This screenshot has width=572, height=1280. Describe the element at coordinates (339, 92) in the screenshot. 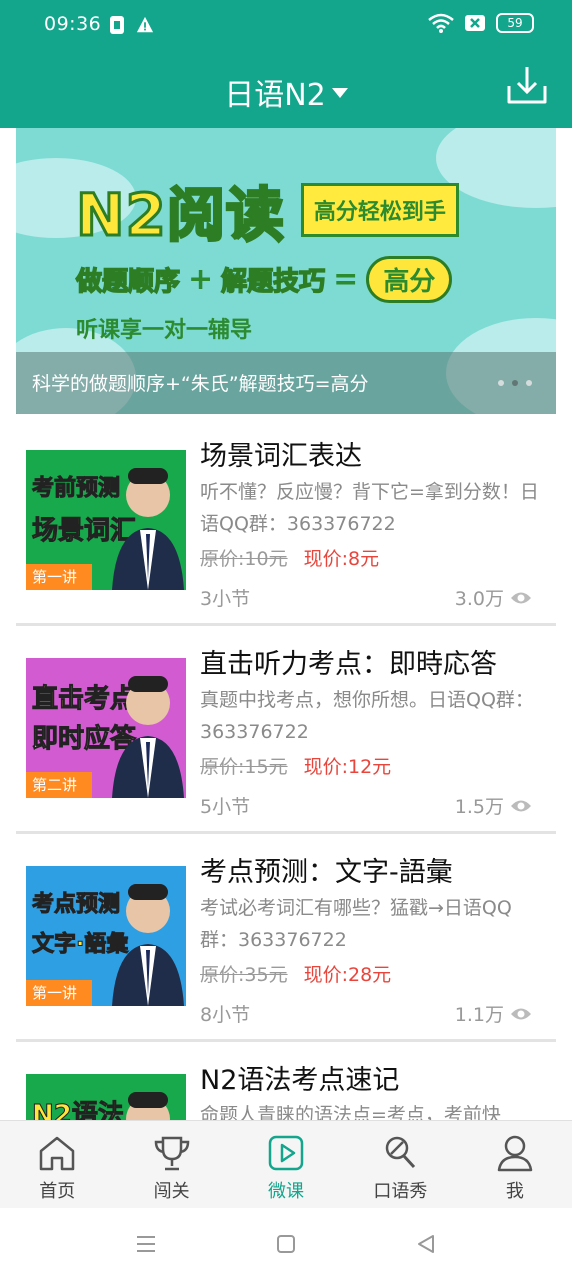

I see `caret-down-icon` at that location.